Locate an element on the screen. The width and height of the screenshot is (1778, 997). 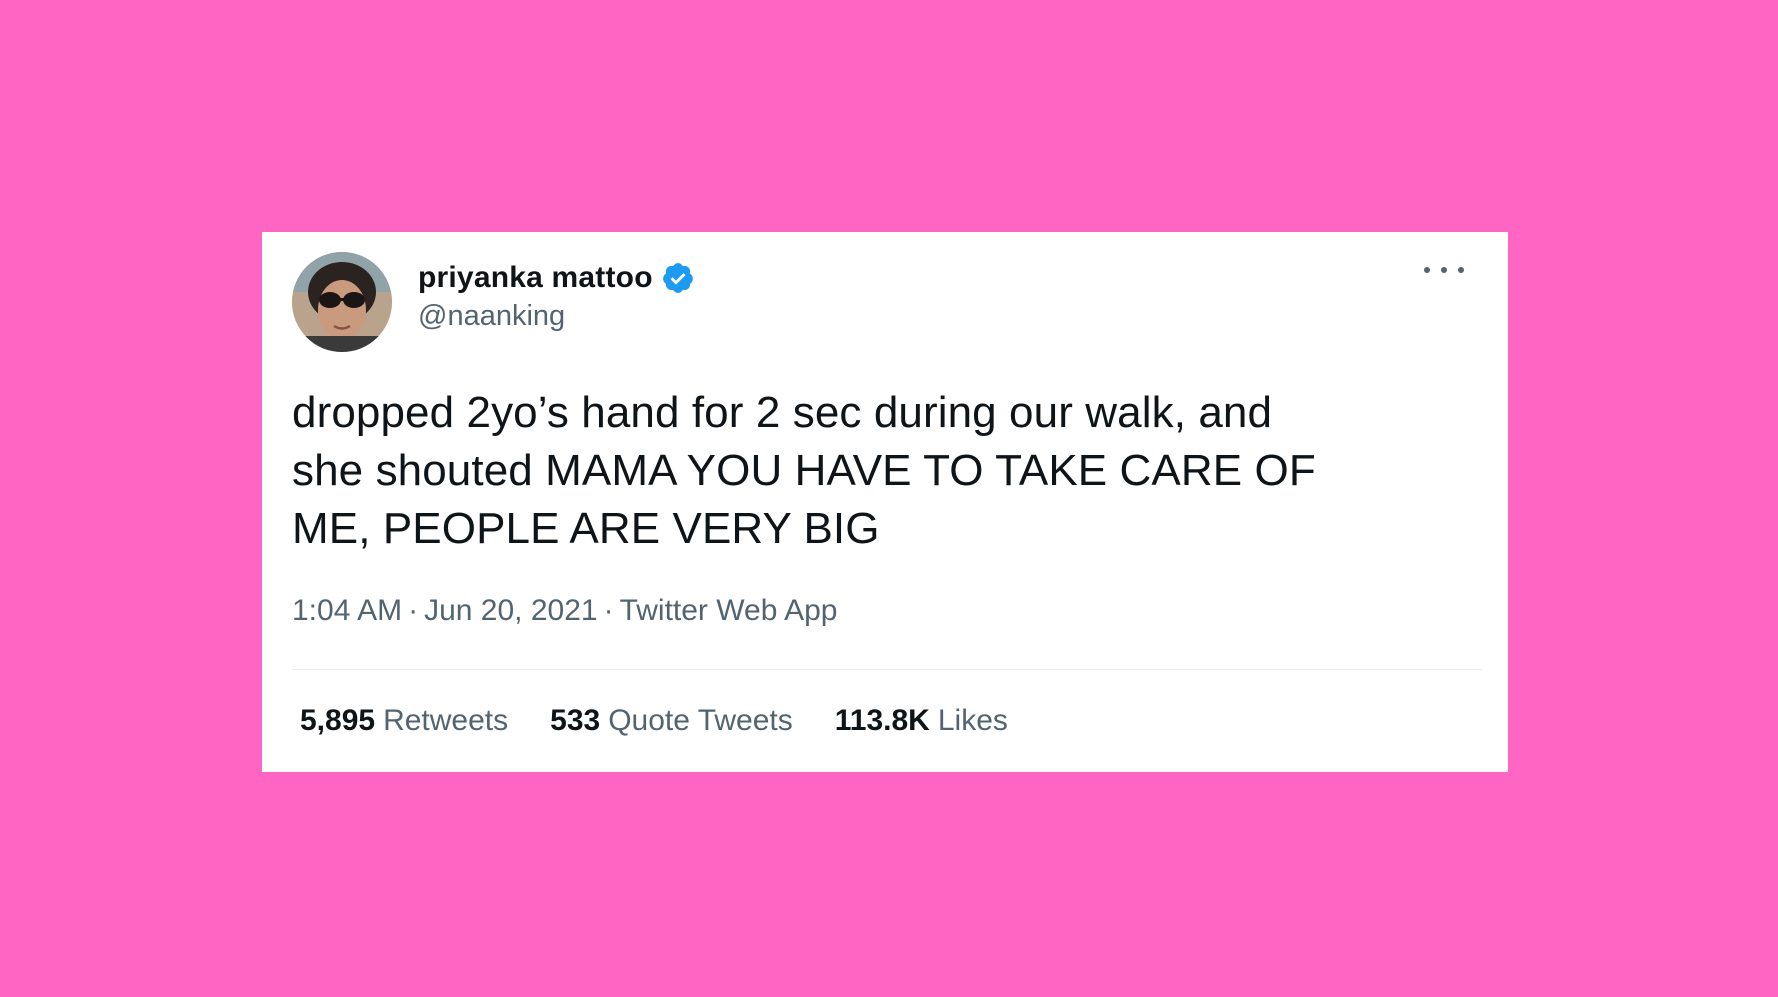
avatar is located at coordinates (342, 302).